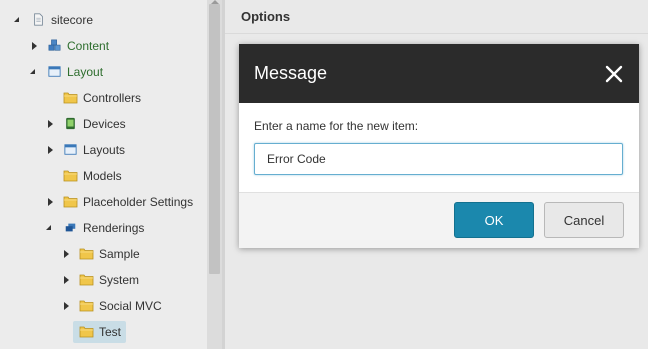  What do you see at coordinates (439, 73) in the screenshot?
I see `dialog-header: Message` at bounding box center [439, 73].